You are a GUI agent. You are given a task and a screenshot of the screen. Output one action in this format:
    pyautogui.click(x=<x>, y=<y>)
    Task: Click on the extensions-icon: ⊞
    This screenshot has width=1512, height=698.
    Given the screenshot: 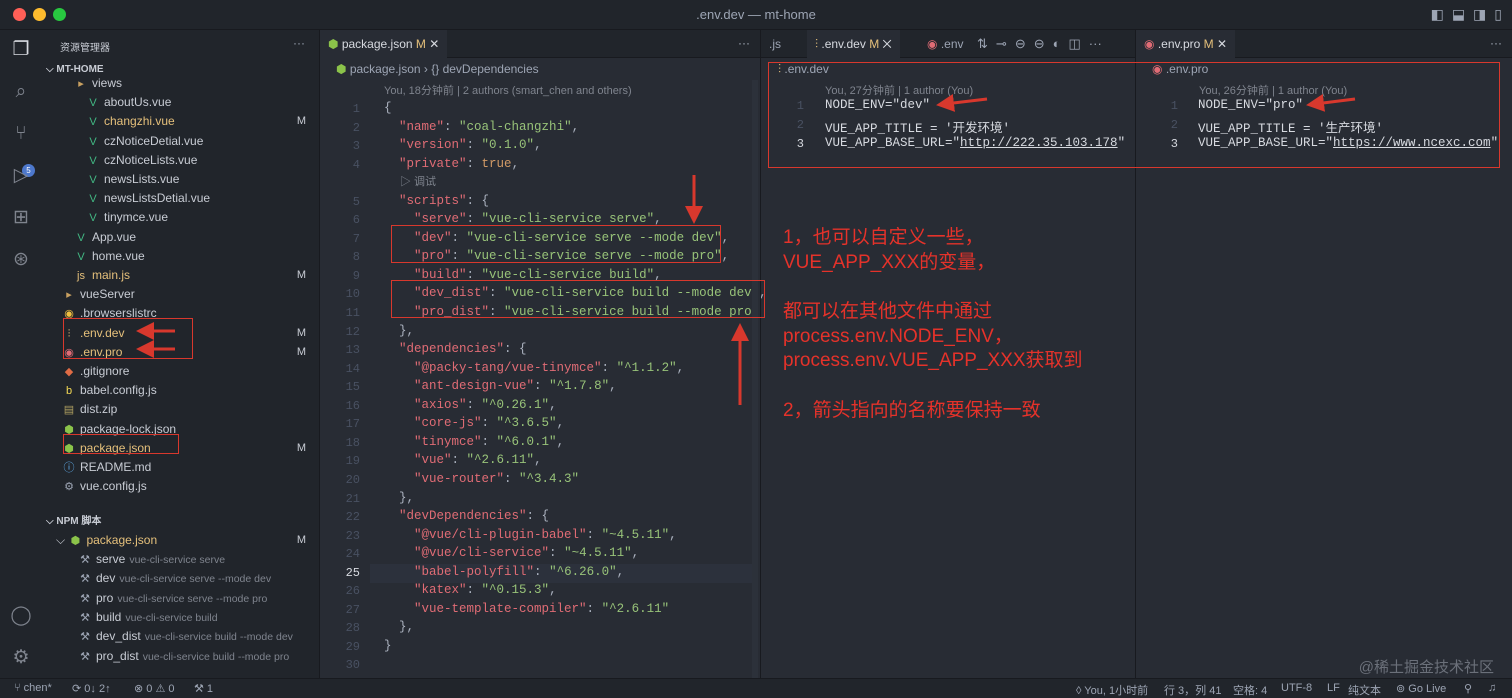 What is the action you would take?
    pyautogui.click(x=21, y=218)
    